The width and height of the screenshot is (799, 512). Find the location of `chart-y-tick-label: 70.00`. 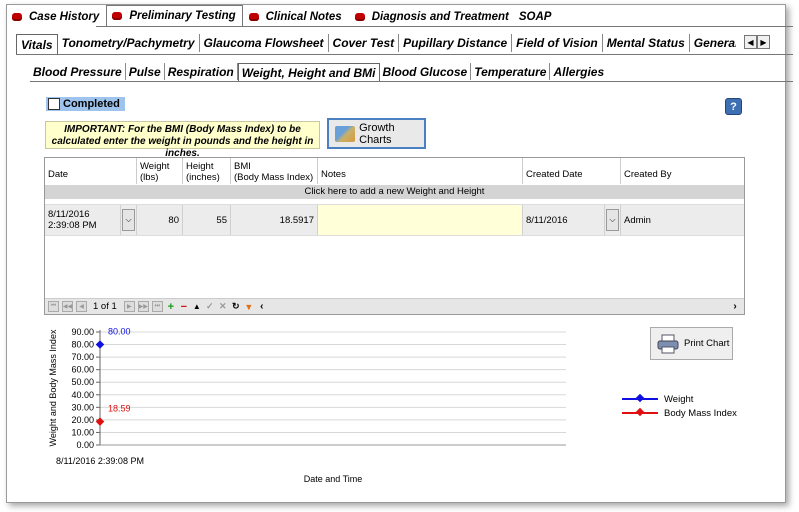

chart-y-tick-label: 70.00 is located at coordinates (82, 357).